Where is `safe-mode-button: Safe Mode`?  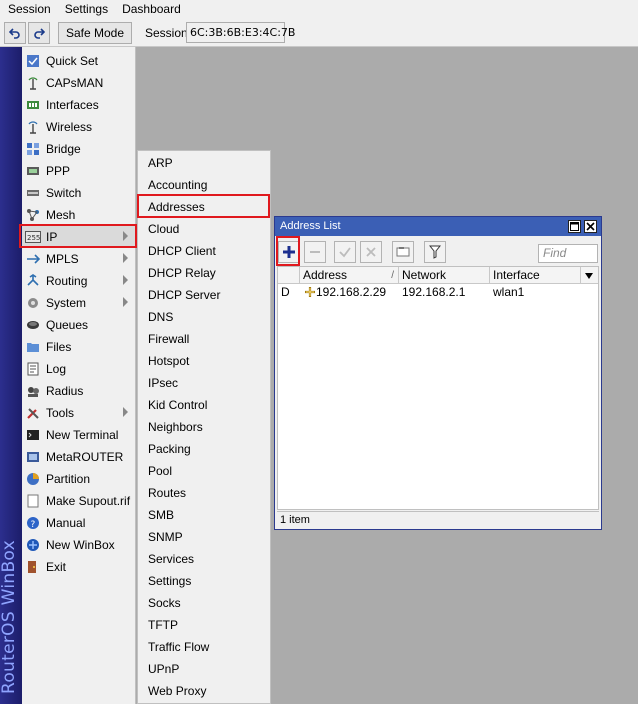
safe-mode-button: Safe Mode is located at coordinates (95, 33).